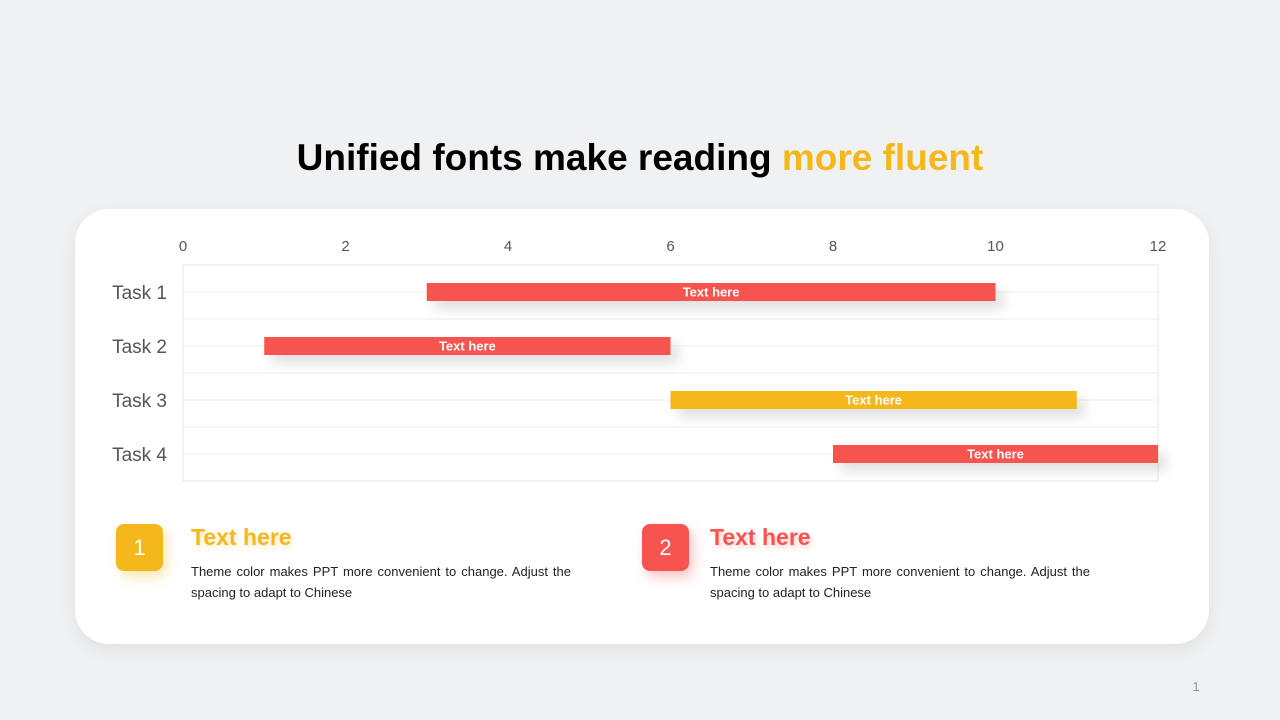 This screenshot has width=1280, height=720. What do you see at coordinates (670, 246) in the screenshot?
I see `x-tick-label: 6` at bounding box center [670, 246].